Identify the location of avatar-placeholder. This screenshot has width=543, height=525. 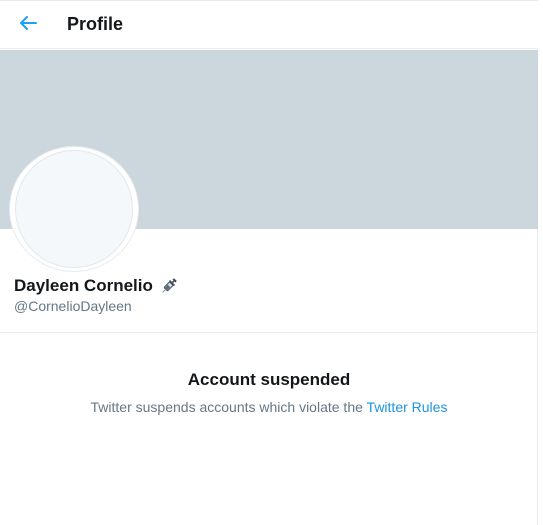
(74, 209).